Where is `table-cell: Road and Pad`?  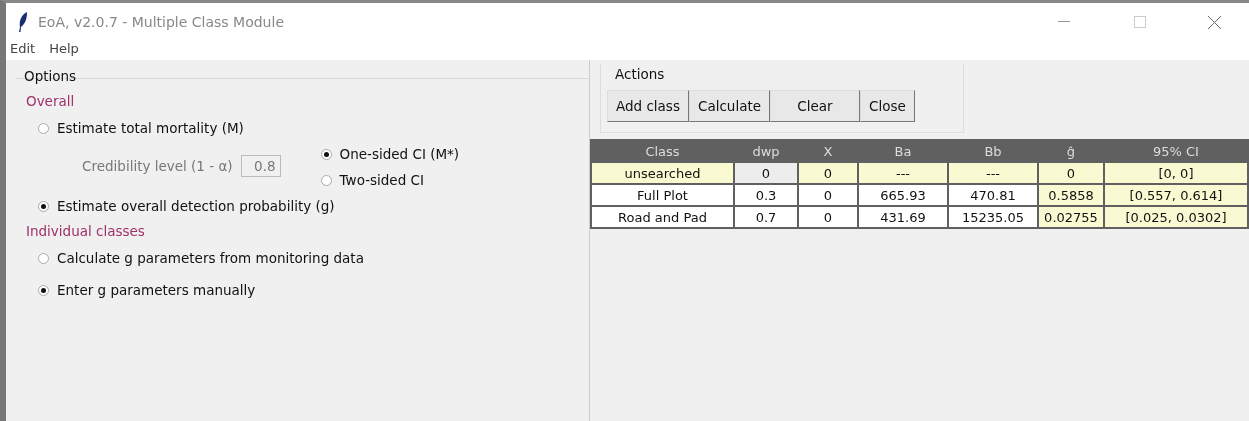
table-cell: Road and Pad is located at coordinates (662, 217).